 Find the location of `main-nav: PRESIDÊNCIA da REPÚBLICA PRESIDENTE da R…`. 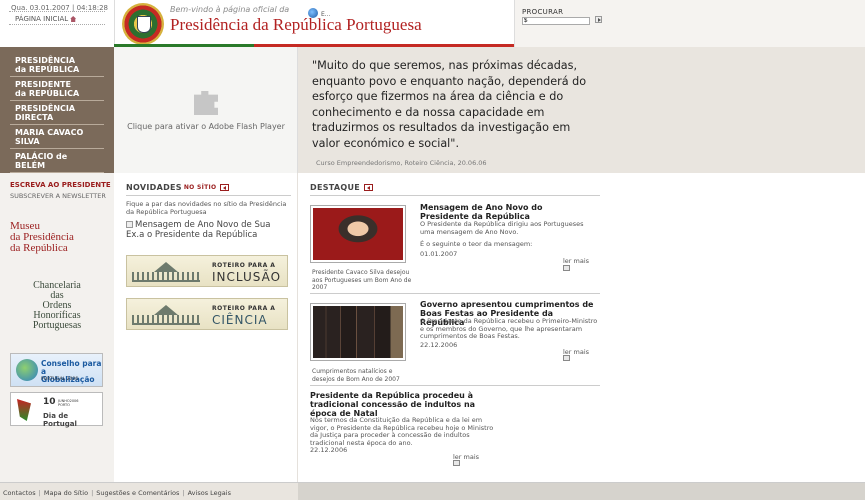

main-nav: PRESIDÊNCIA da REPÚBLICA PRESIDENTE da R… is located at coordinates (57, 110).